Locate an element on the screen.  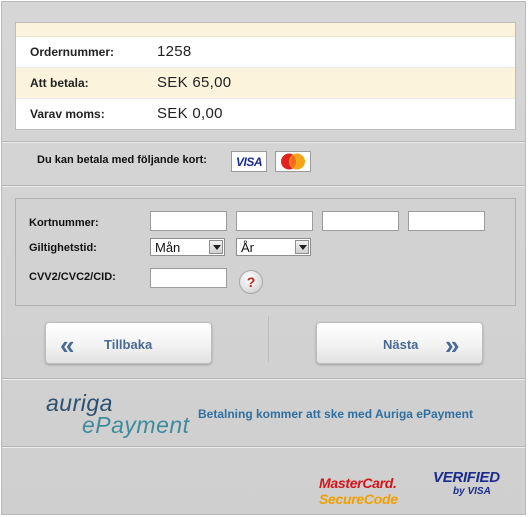
order-value: SEK 0,00 is located at coordinates (190, 113).